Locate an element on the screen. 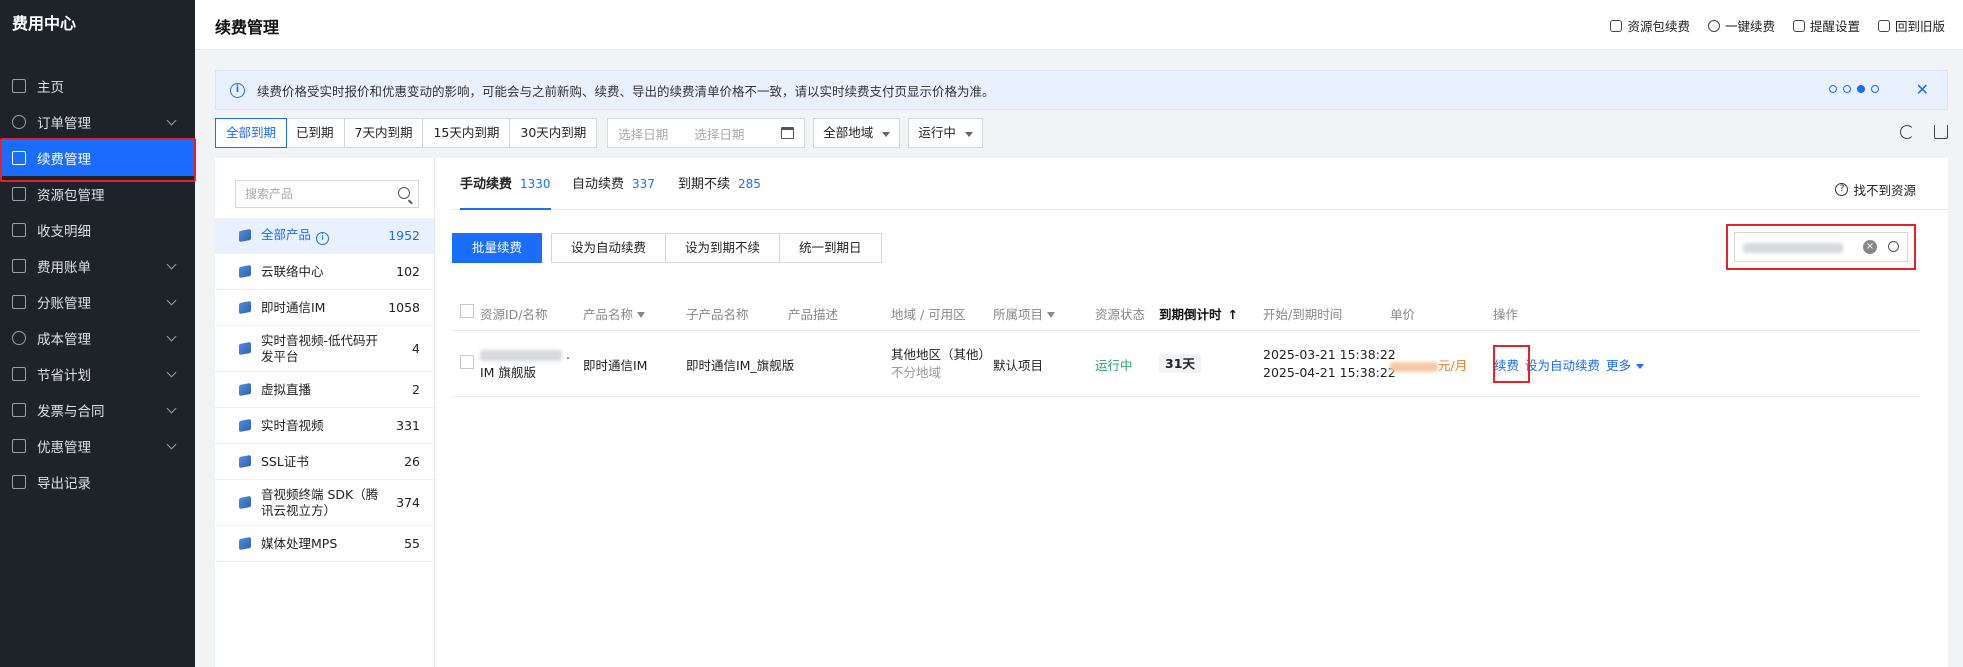  set-auto-renew-link: 设为自动续费 is located at coordinates (1562, 365).